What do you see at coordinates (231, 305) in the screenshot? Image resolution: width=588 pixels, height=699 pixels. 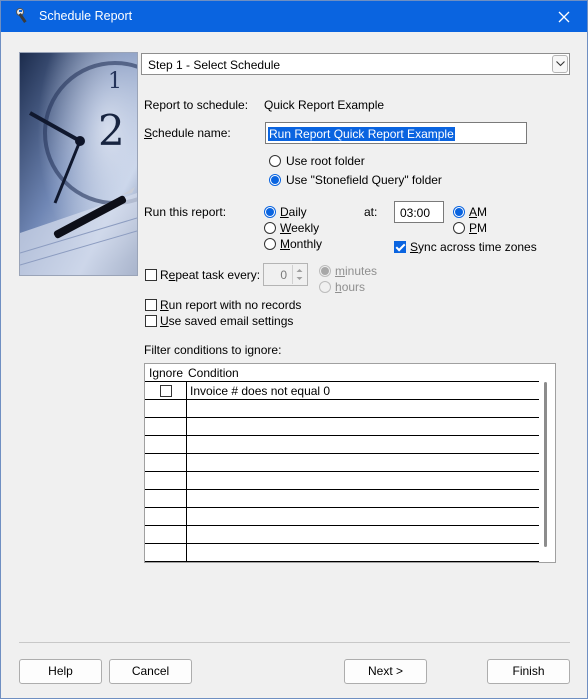 I see `run-no-records-label: Run report with no records` at bounding box center [231, 305].